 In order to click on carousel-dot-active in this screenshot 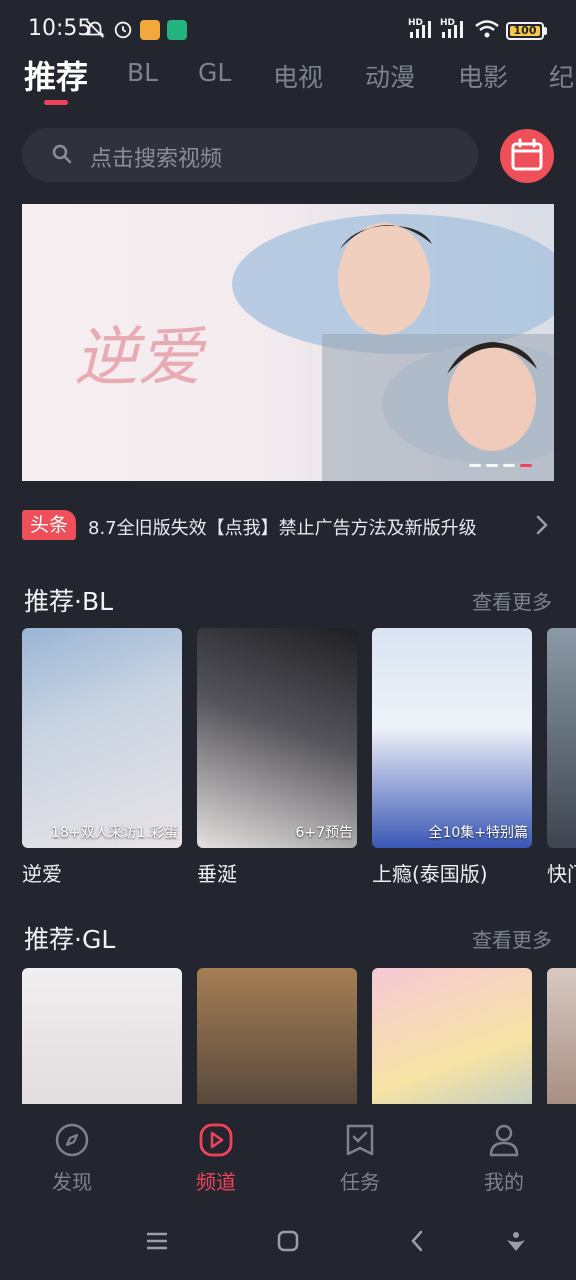, I will do `click(526, 465)`.